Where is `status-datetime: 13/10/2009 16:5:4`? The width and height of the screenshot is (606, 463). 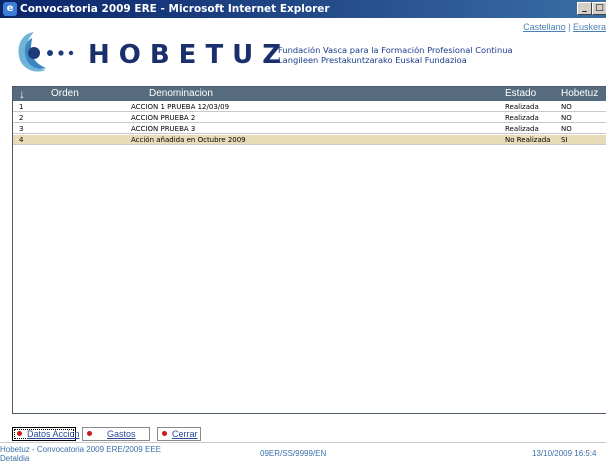
status-datetime: 13/10/2009 16:5:4 is located at coordinates (564, 453).